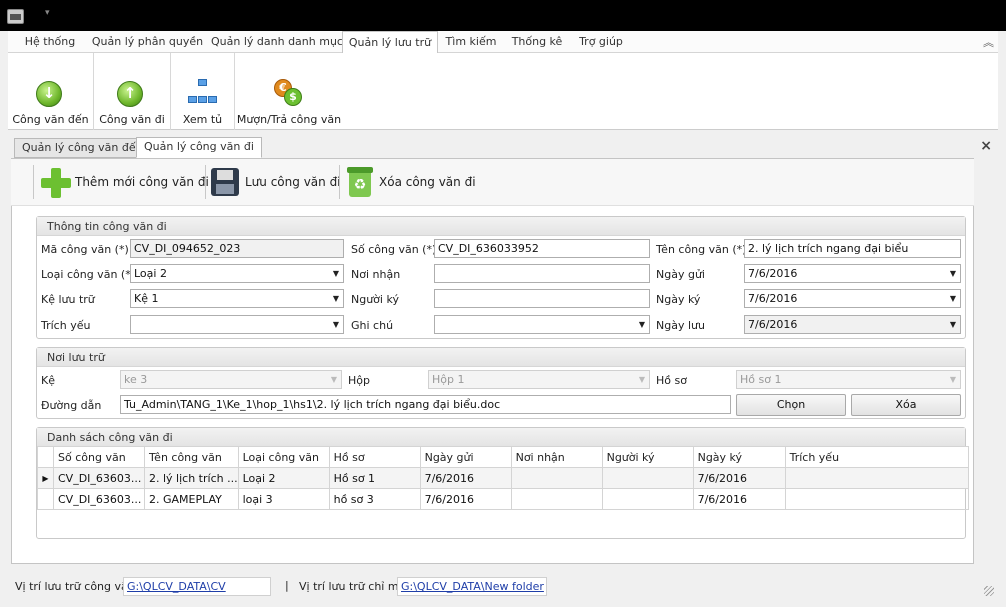 This screenshot has width=1006, height=607. Describe the element at coordinates (986, 146) in the screenshot. I see `close-icon: ×` at that location.